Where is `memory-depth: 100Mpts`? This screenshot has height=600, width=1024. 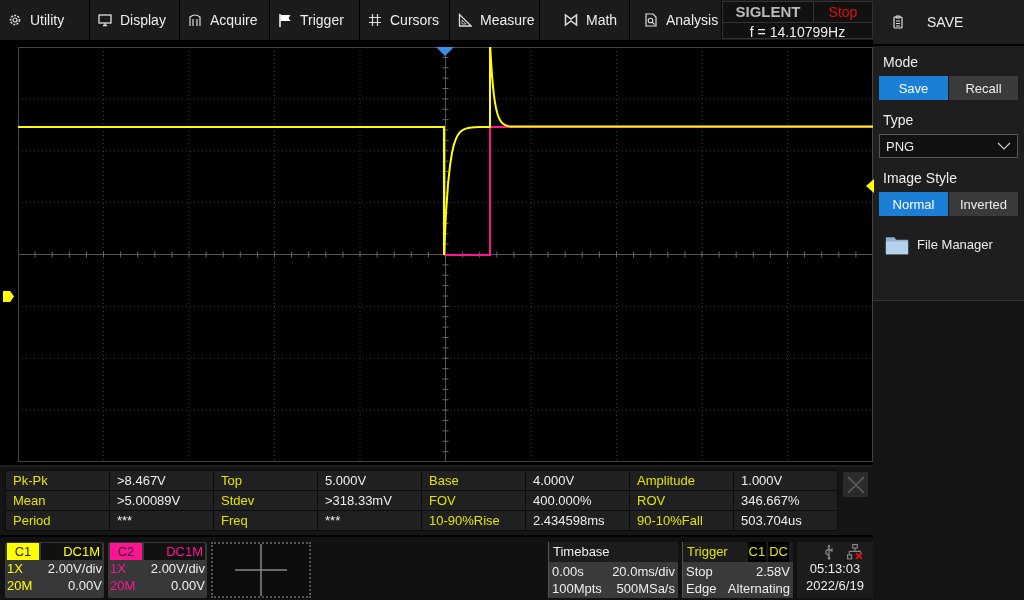 memory-depth: 100Mpts is located at coordinates (577, 588).